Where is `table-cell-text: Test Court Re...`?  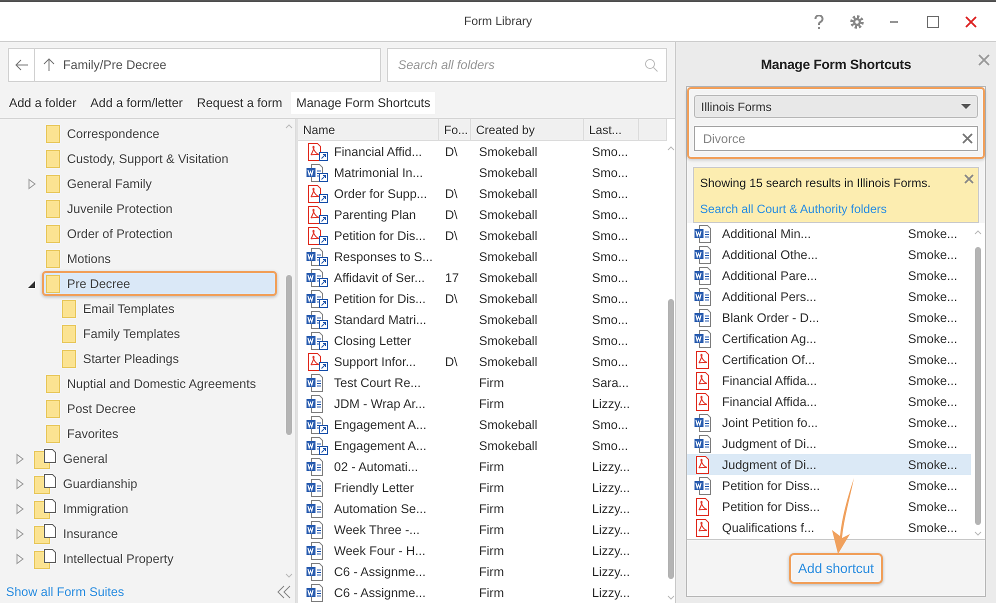
table-cell-text: Test Court Re... is located at coordinates (377, 383).